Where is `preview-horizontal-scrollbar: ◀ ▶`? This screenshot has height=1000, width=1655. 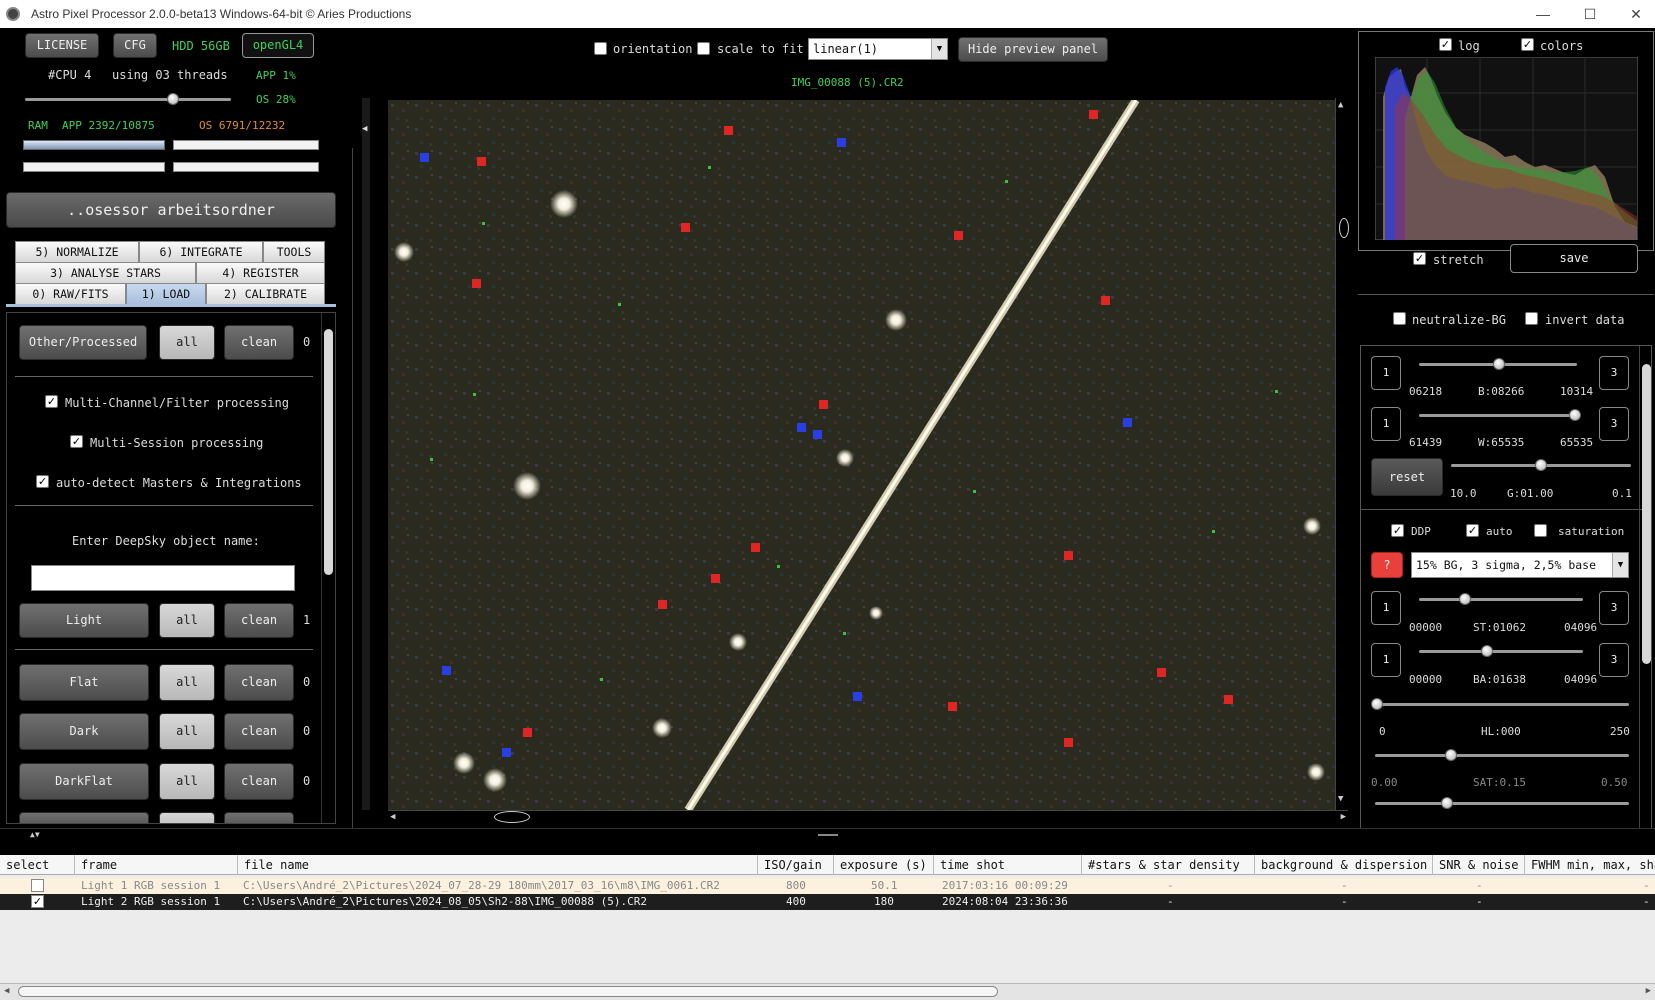
preview-horizontal-scrollbar: ◀ ▶ is located at coordinates (868, 817).